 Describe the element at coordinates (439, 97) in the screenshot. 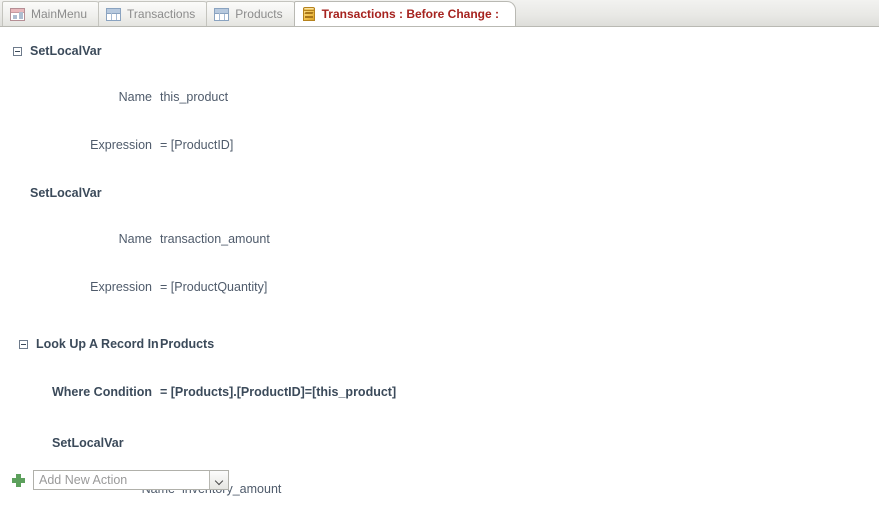

I see `macro-row-argument: Name this_product` at that location.